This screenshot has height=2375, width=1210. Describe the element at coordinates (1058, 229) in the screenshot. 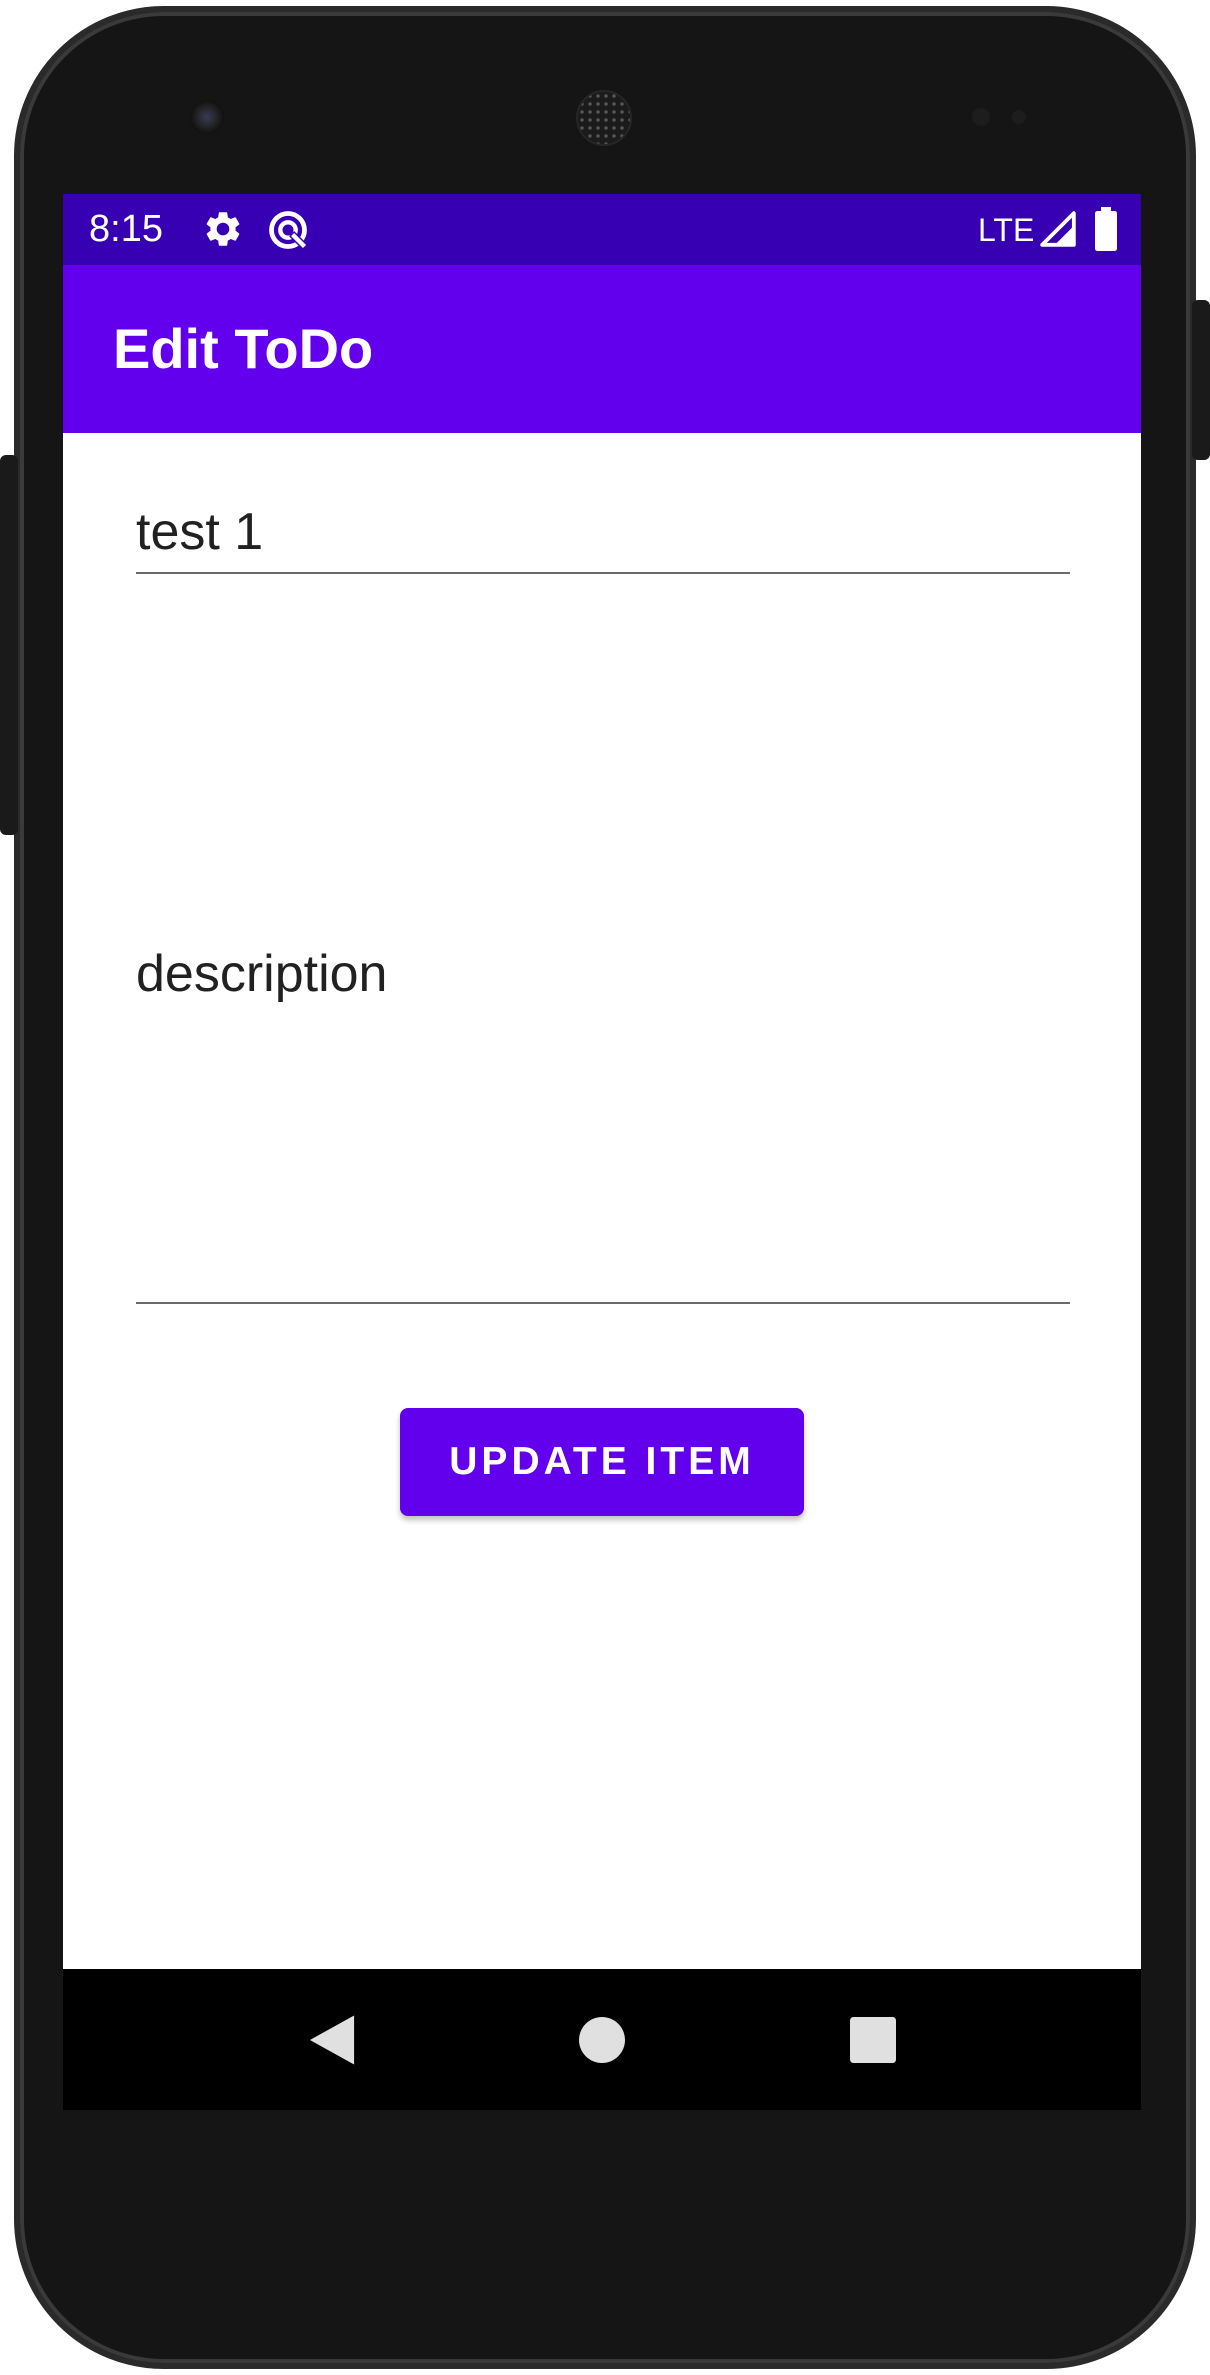

I see `signal-icon` at that location.